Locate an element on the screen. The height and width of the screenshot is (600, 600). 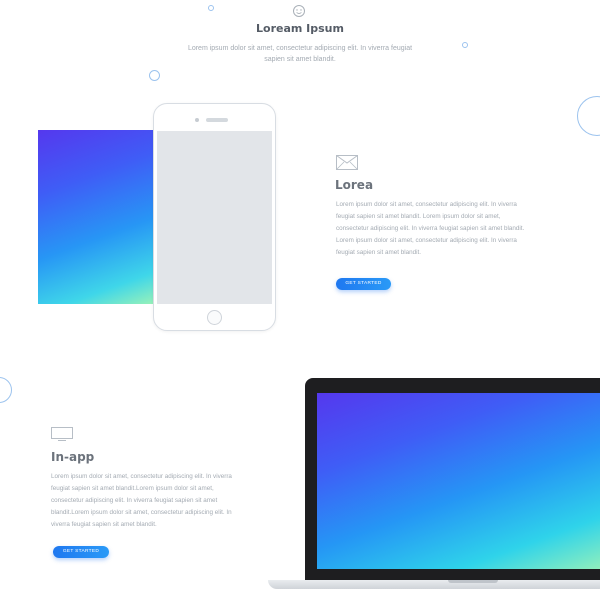
phone-screen is located at coordinates (214, 217).